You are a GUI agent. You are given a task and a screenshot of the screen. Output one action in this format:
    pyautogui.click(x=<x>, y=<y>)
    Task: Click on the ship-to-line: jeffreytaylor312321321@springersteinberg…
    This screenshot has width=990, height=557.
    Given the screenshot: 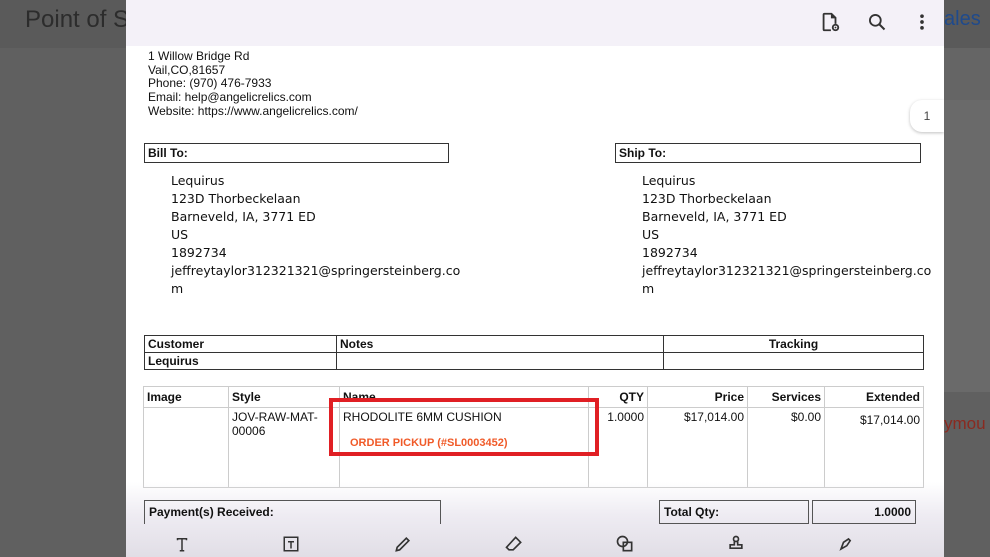 What is the action you would take?
    pyautogui.click(x=787, y=270)
    